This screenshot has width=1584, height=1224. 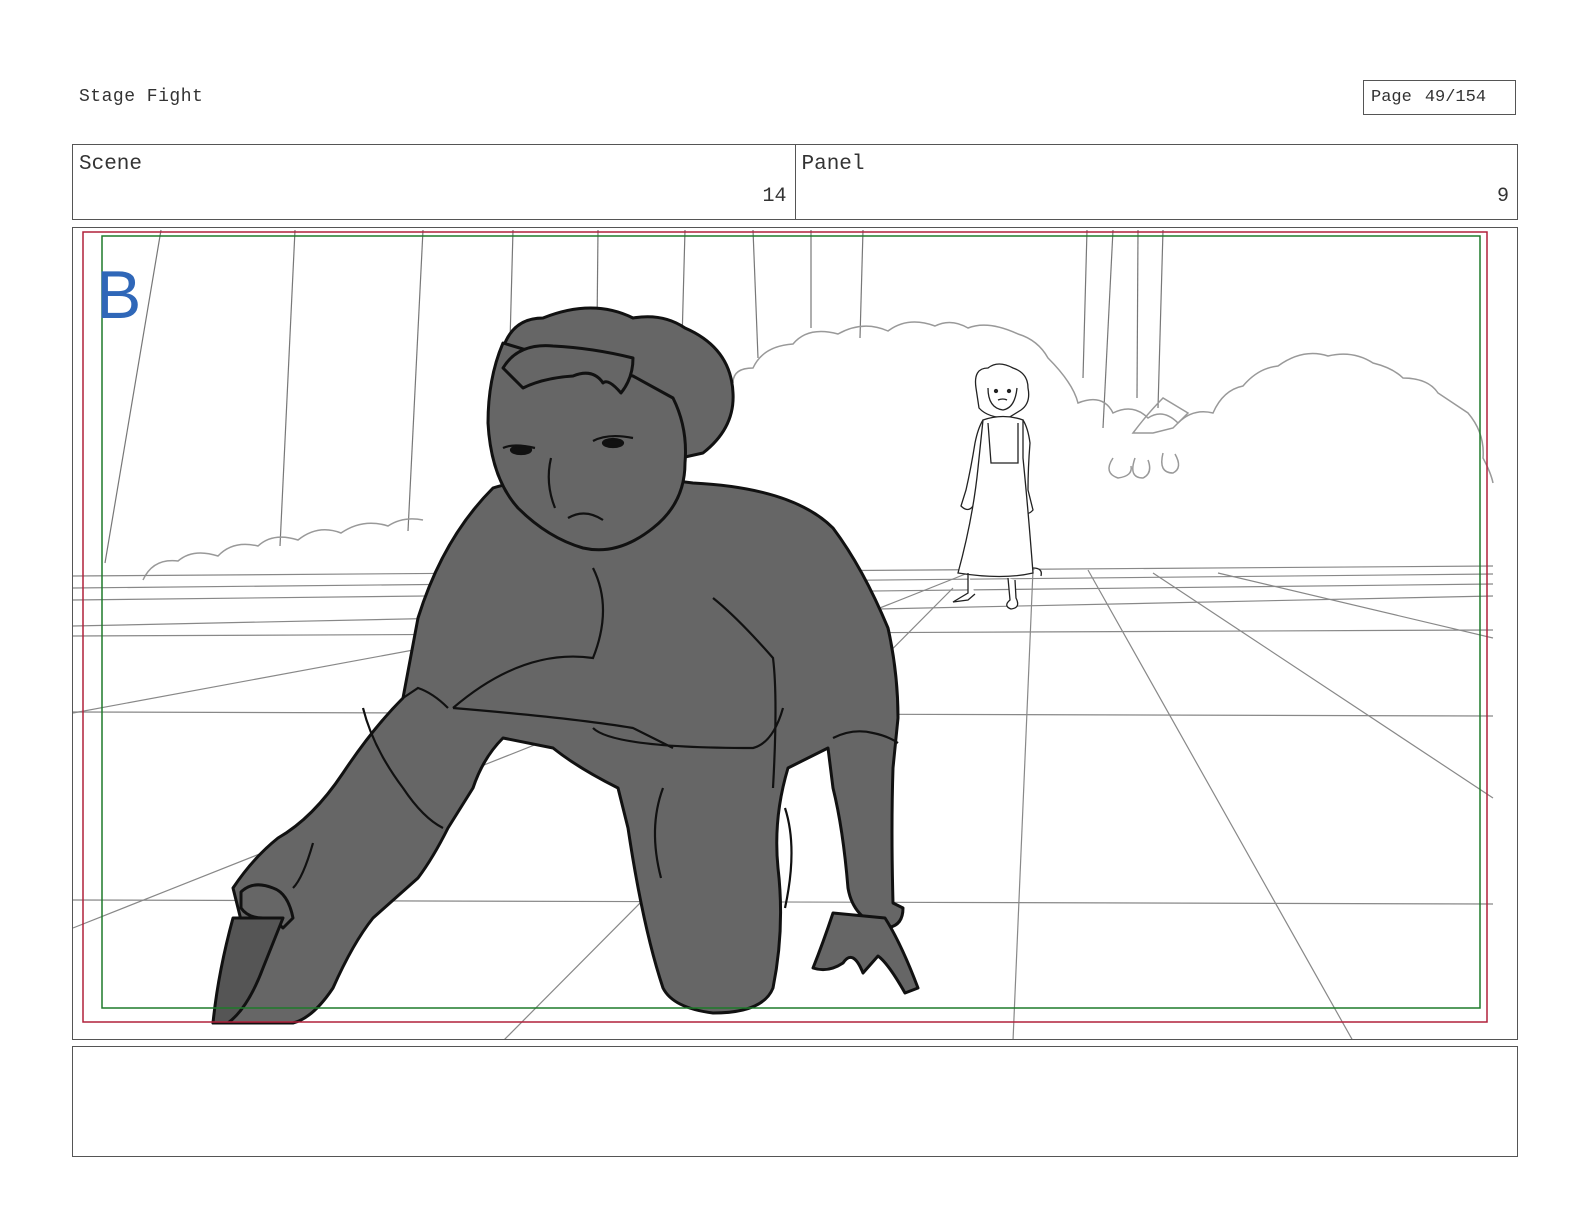 What do you see at coordinates (1455, 97) in the screenshot?
I see `page-number: 49/154` at bounding box center [1455, 97].